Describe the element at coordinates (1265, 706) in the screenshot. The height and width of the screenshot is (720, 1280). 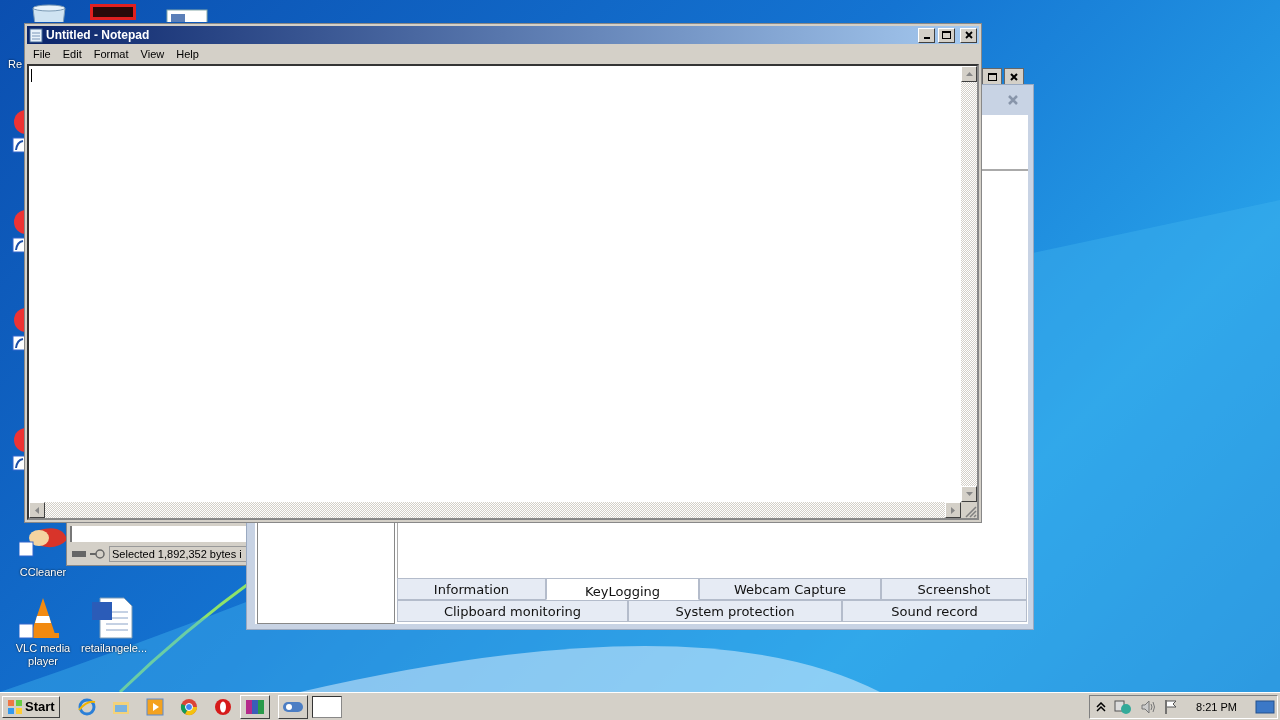
I see `show-desktop-icon` at that location.